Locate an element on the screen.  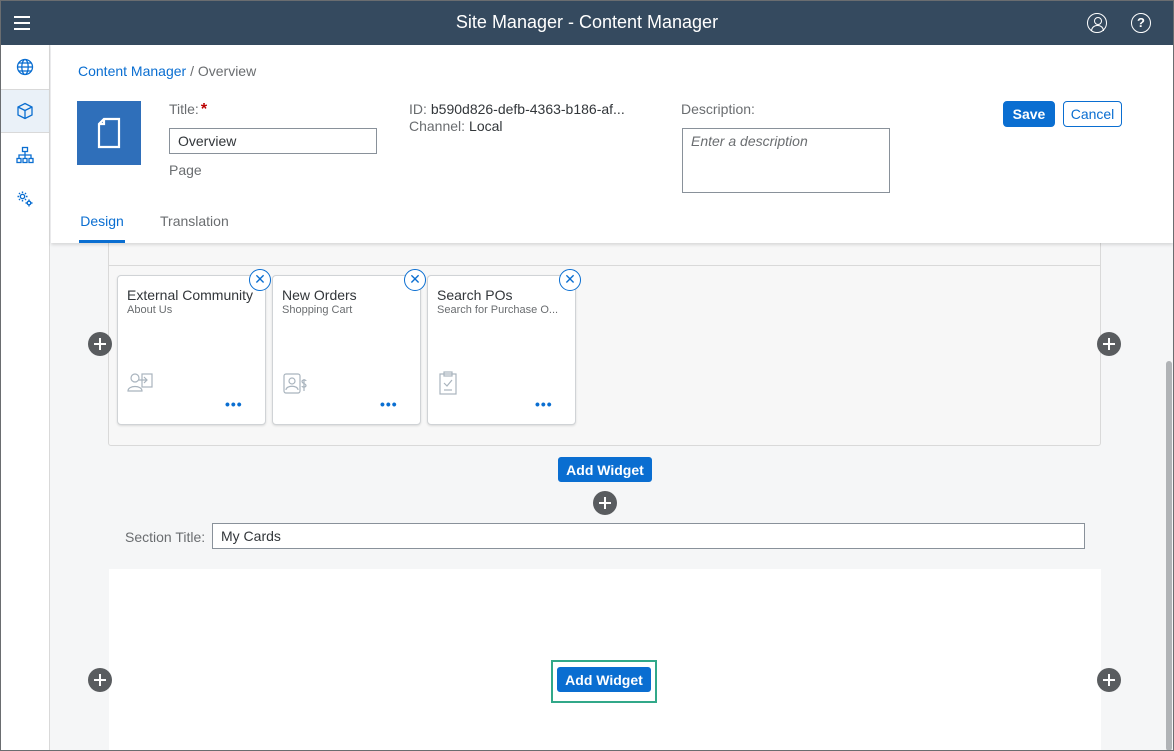
app-title: Site Manager - Content Manager is located at coordinates (587, 22).